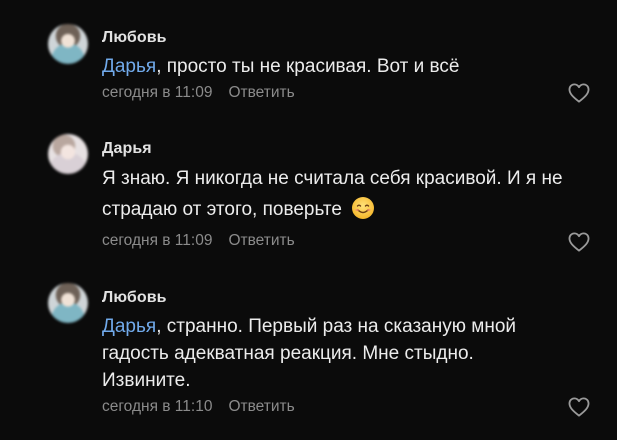 The width and height of the screenshot is (617, 440). Describe the element at coordinates (157, 406) in the screenshot. I see `comment-timestamp: сегодня в 11:10` at that location.